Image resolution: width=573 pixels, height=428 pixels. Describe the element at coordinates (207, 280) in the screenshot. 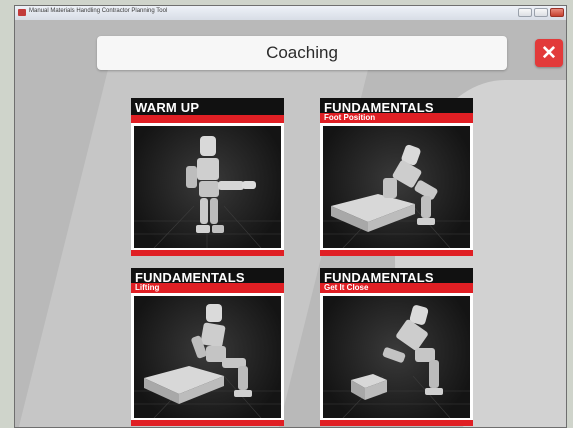

I see `card-header: FUNDAMENTALS Lifting` at that location.